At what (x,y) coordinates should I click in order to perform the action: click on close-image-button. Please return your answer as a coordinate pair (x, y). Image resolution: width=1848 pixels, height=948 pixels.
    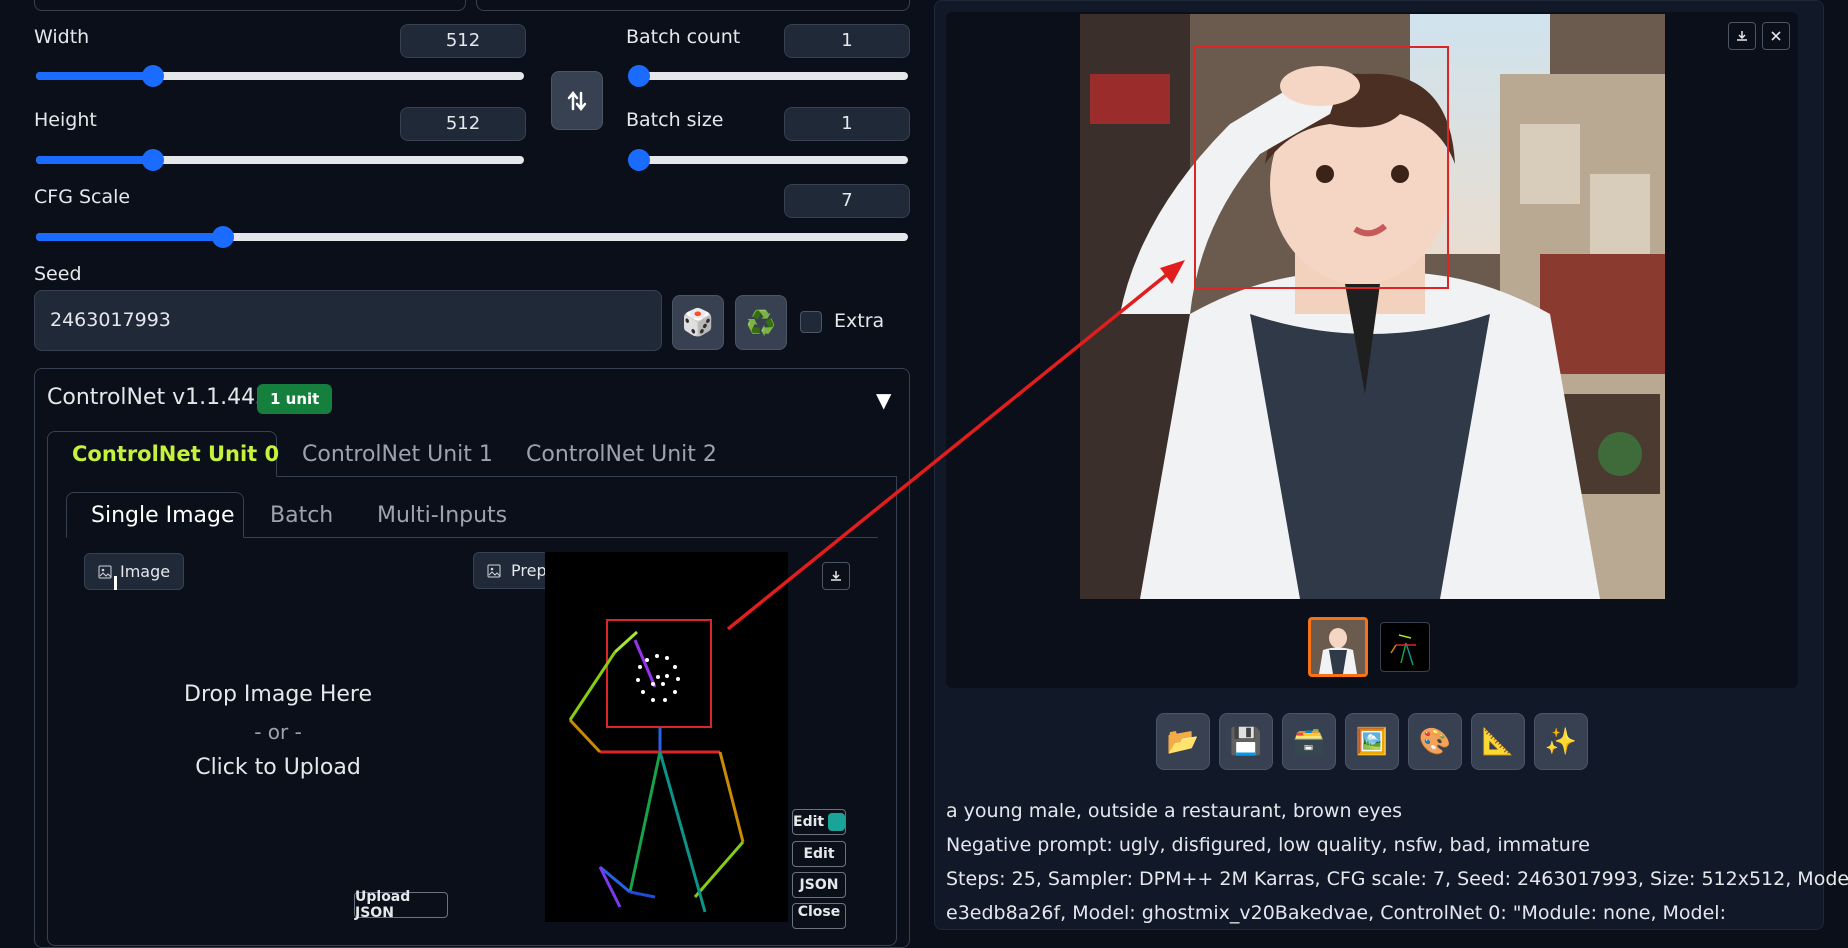
    Looking at the image, I should click on (1776, 36).